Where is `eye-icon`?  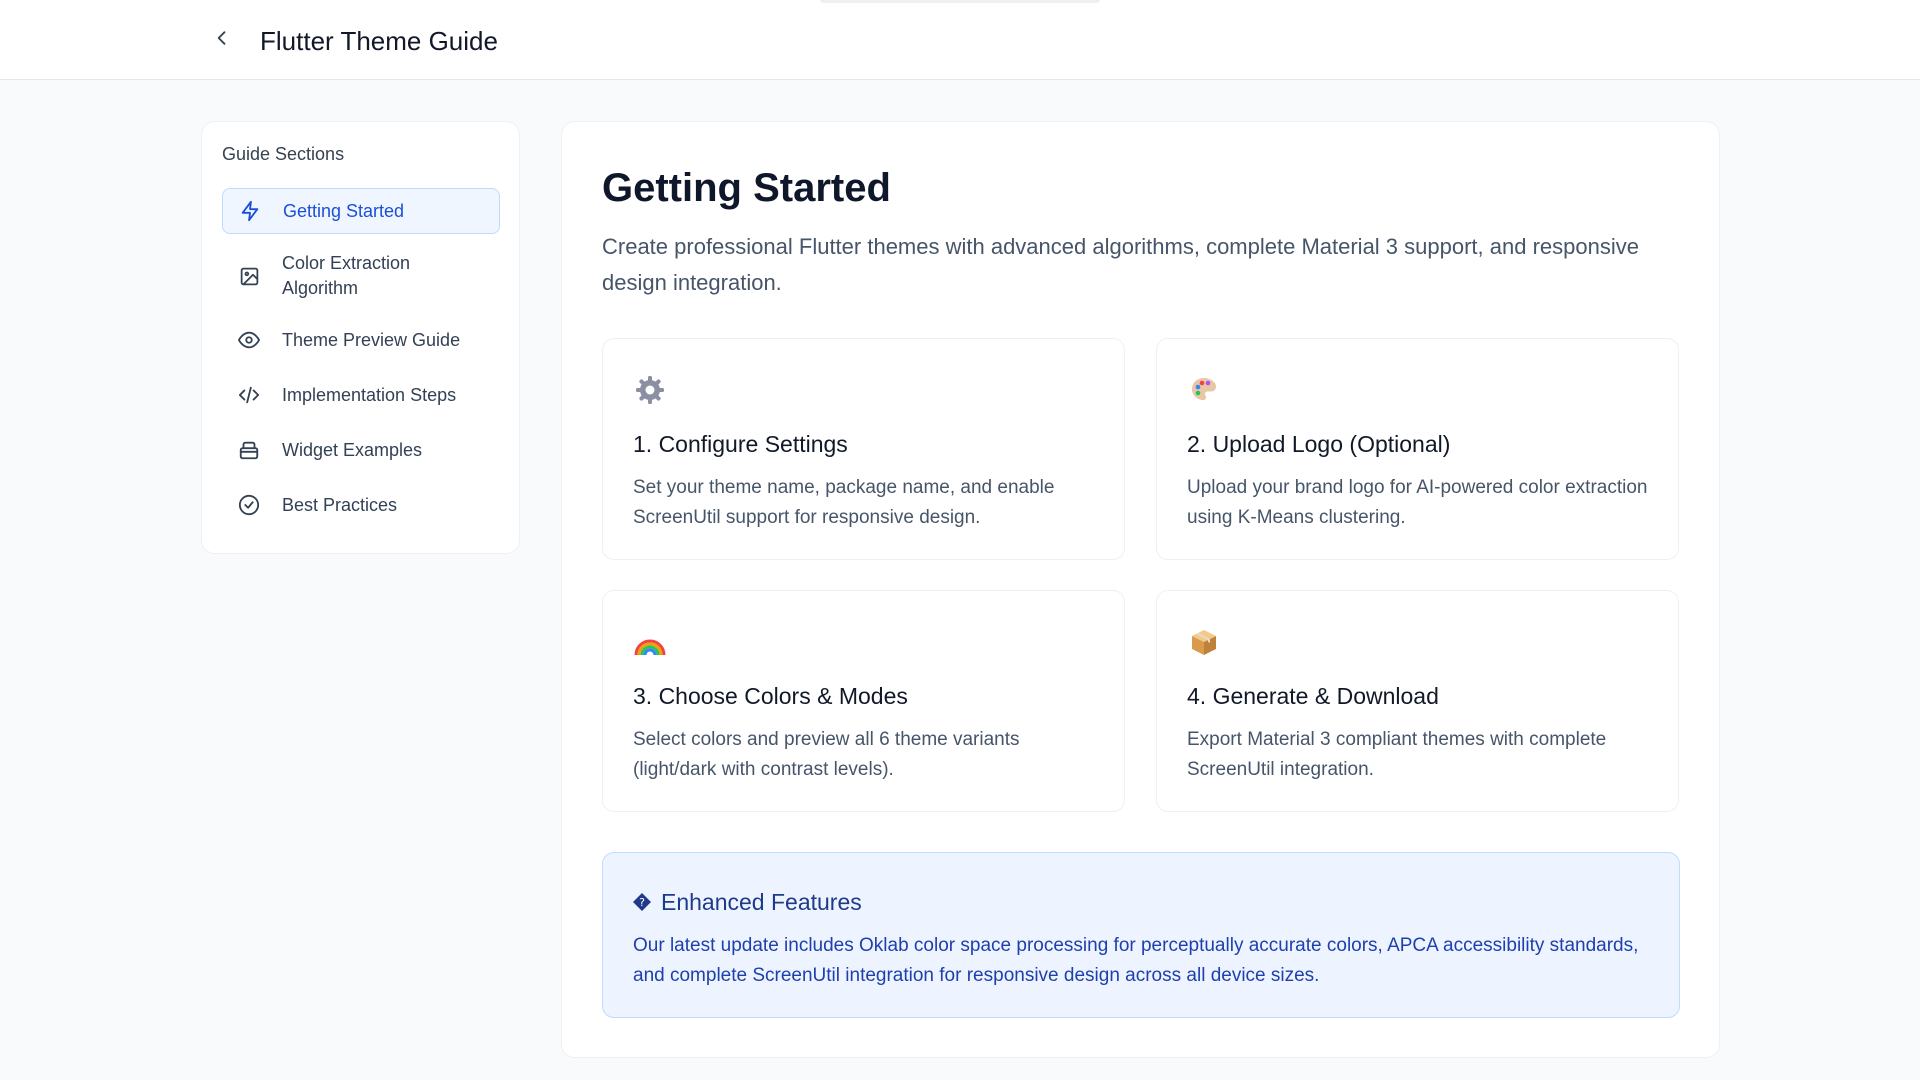
eye-icon is located at coordinates (249, 340).